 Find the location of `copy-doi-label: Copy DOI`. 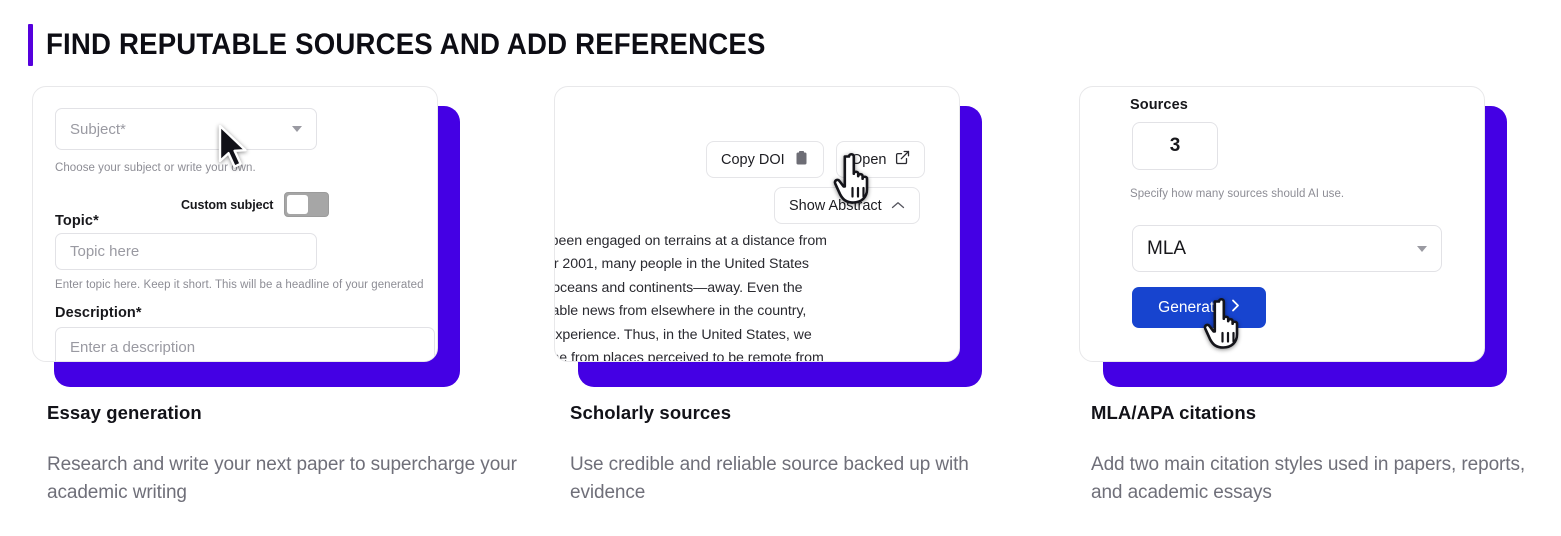

copy-doi-label: Copy DOI is located at coordinates (753, 159).